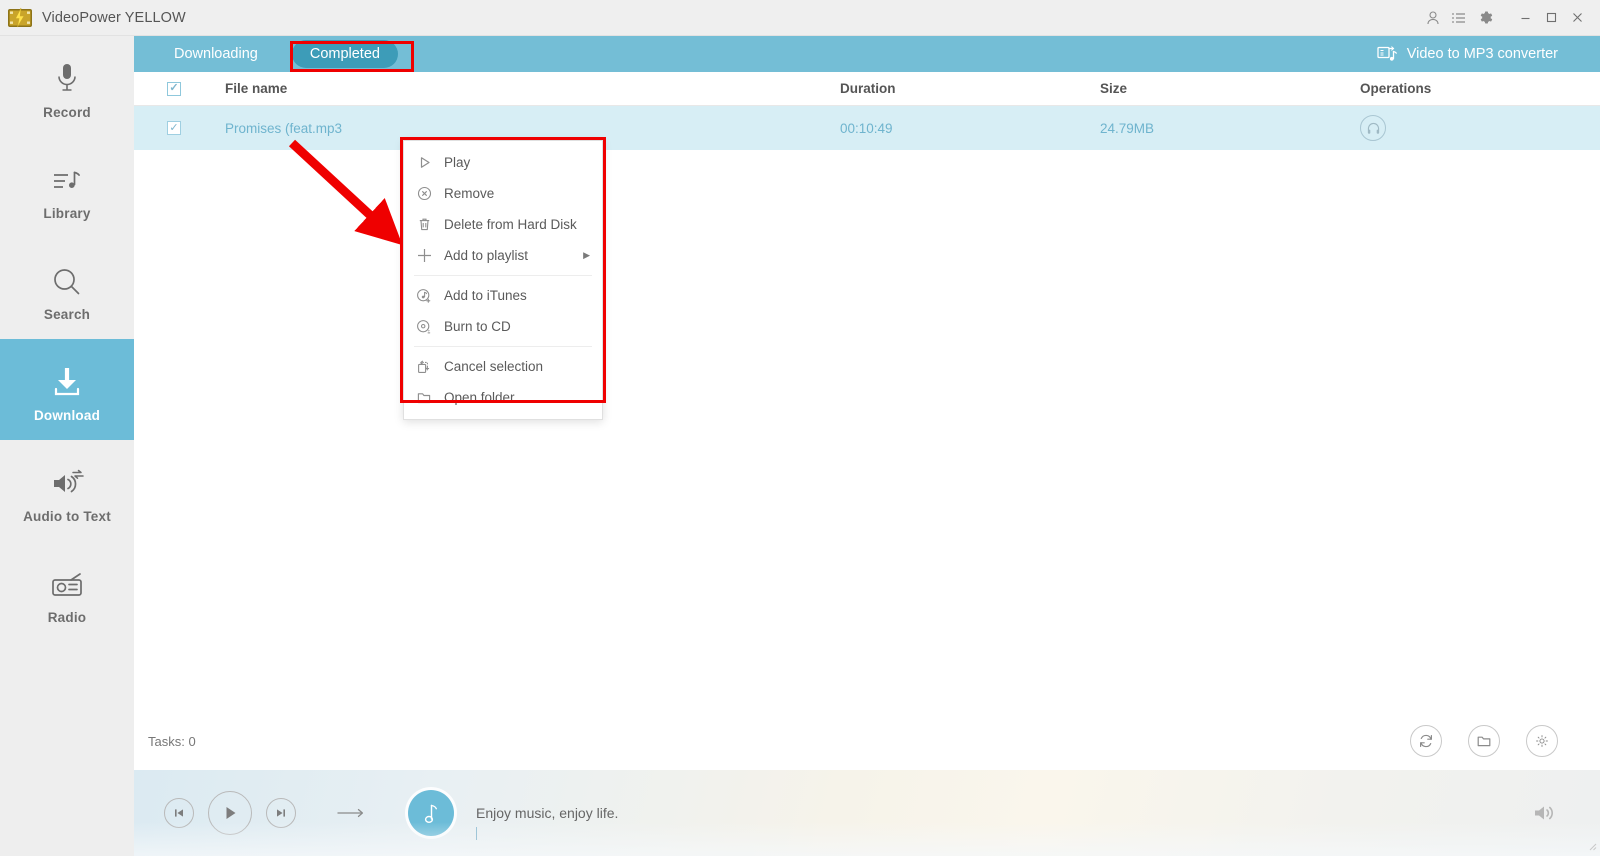 Image resolution: width=1600 pixels, height=856 pixels. I want to click on column-header-operations: Operations, so click(1396, 88).